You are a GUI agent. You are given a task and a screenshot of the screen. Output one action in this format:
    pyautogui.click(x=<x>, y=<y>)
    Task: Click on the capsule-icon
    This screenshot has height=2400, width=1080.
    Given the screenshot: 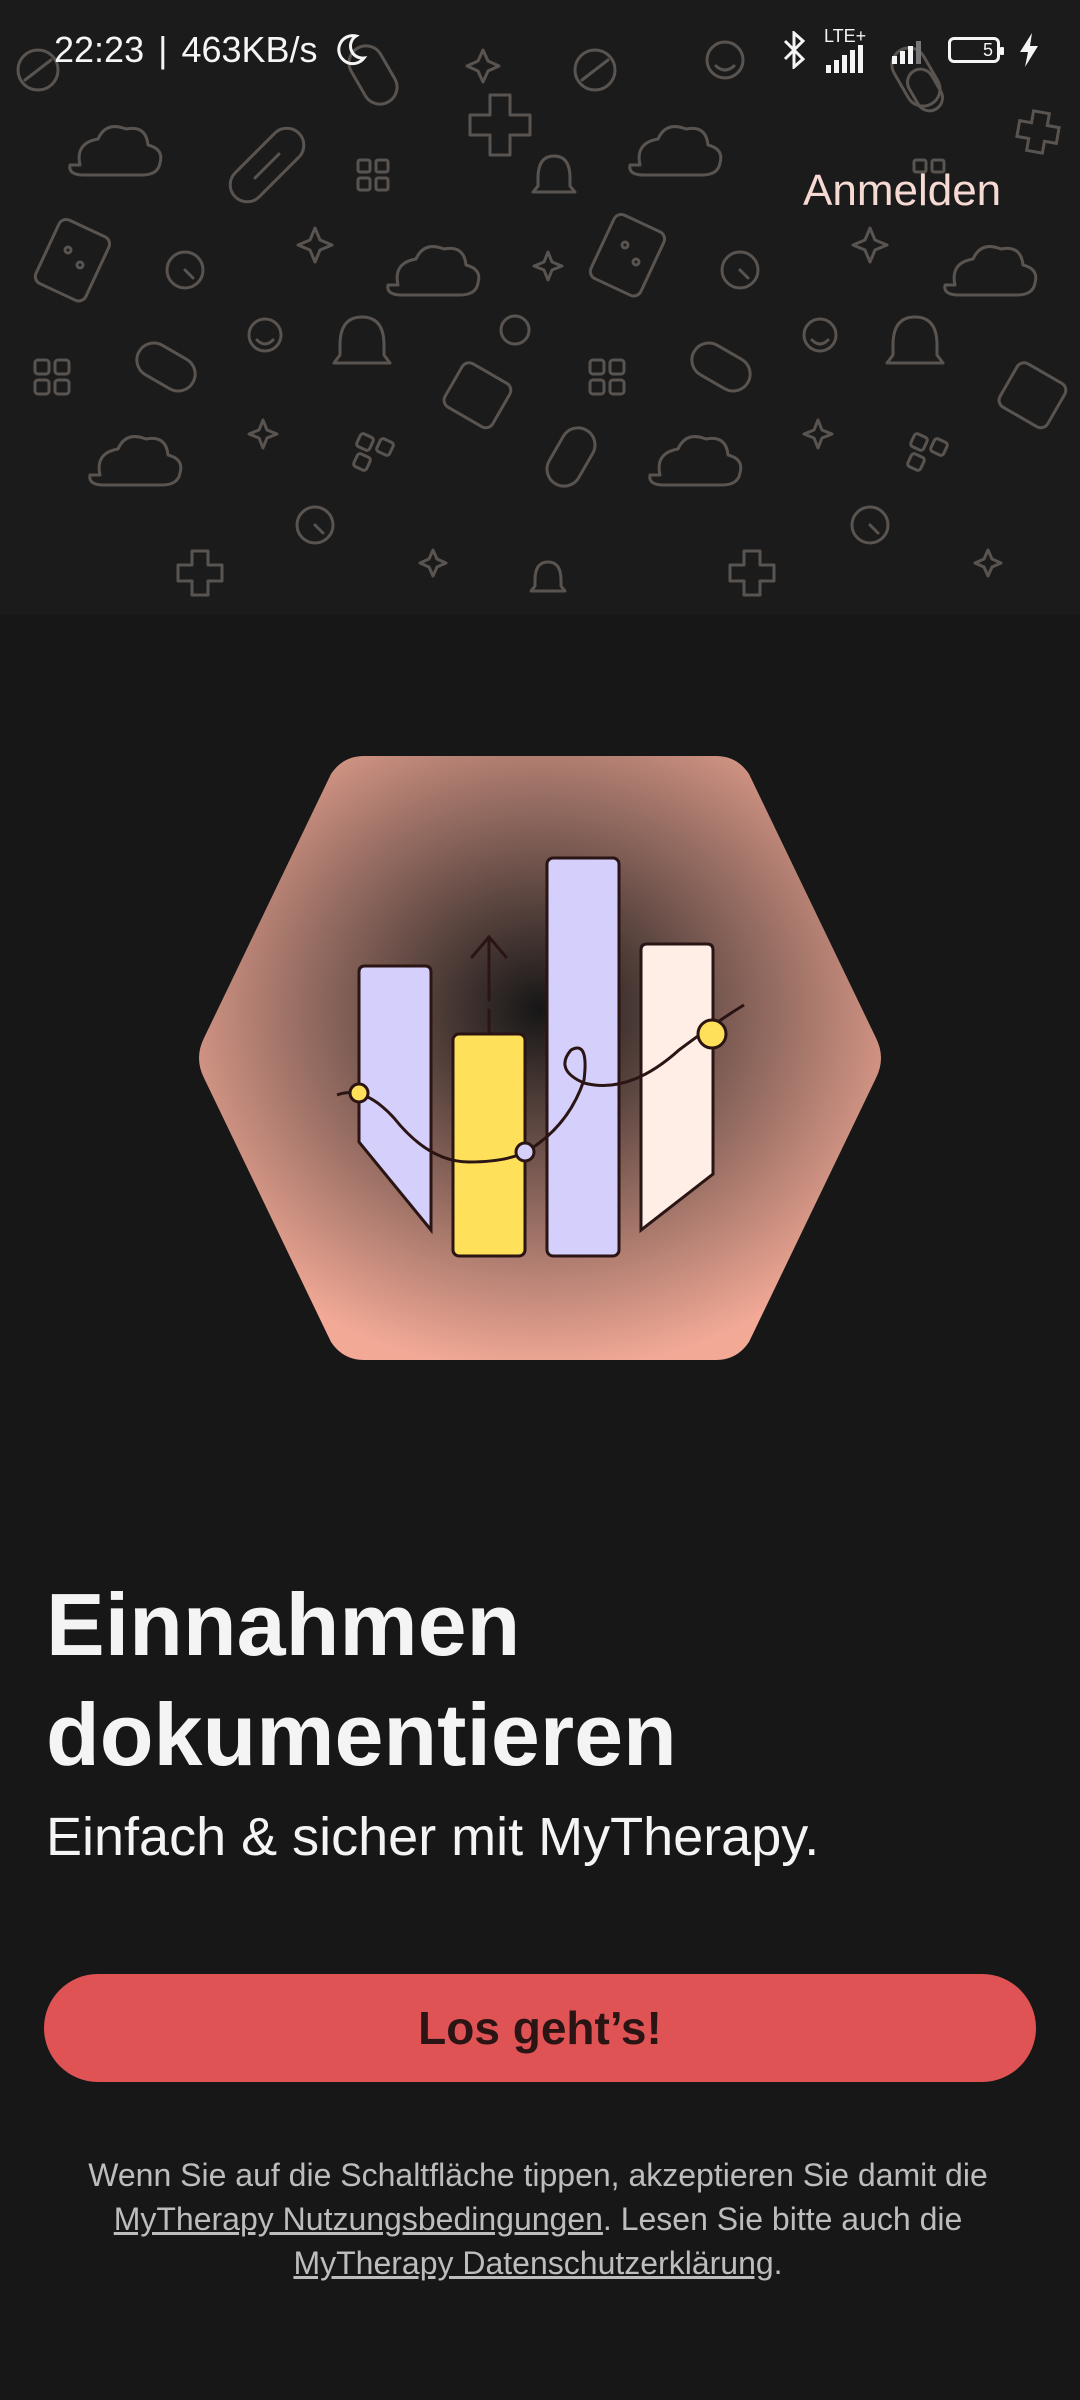 What is the action you would take?
    pyautogui.click(x=538, y=266)
    